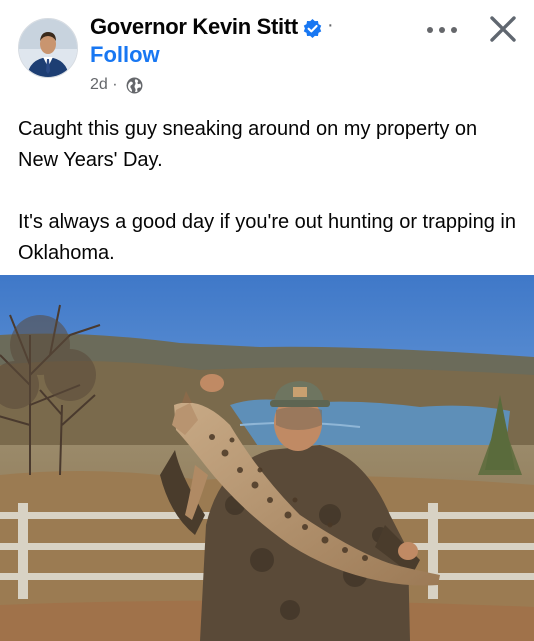 This screenshot has width=534, height=641. What do you see at coordinates (134, 85) in the screenshot?
I see `globe-icon` at bounding box center [134, 85].